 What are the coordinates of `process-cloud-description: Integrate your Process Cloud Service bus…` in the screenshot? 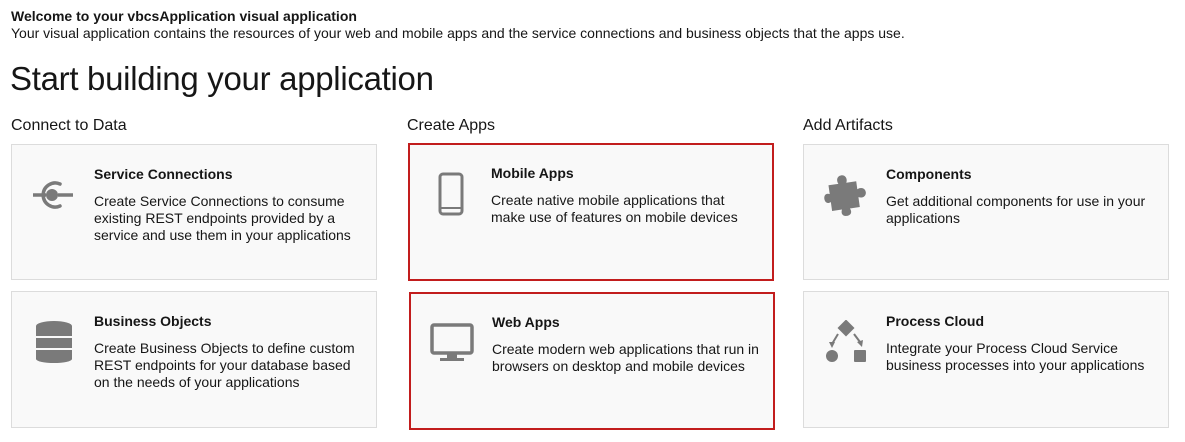 It's located at (1015, 356).